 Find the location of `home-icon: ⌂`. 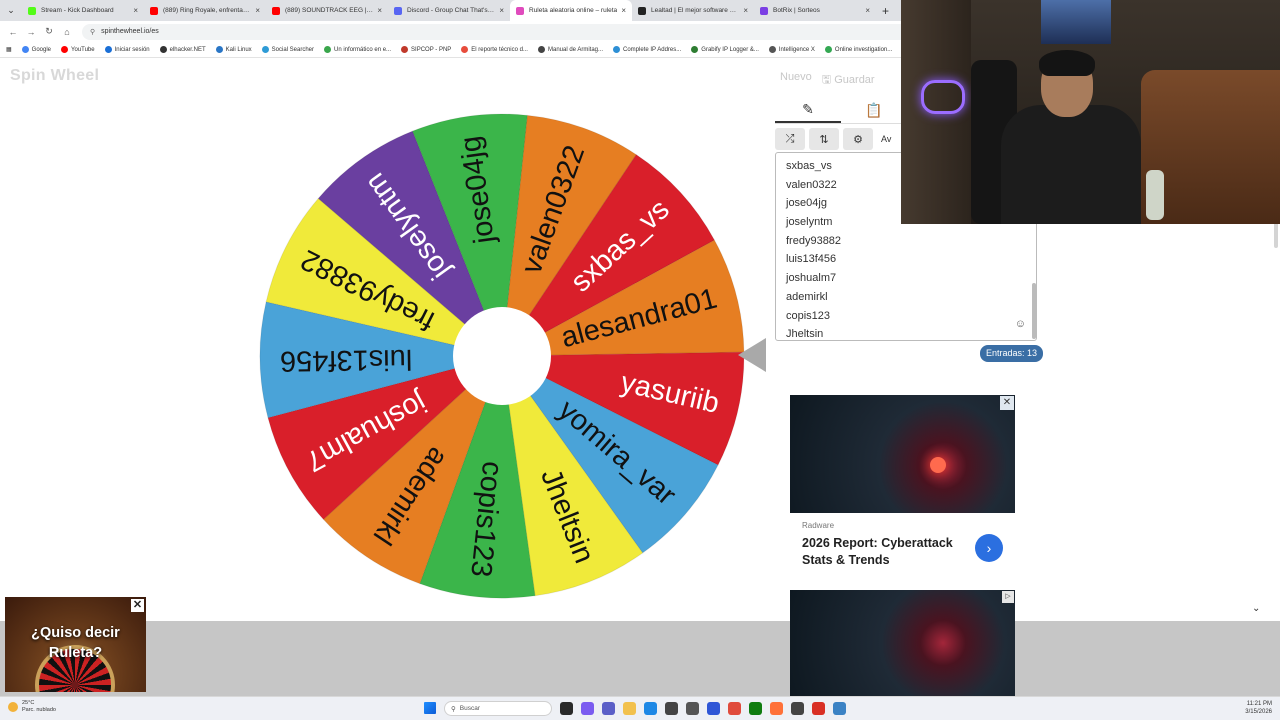

home-icon: ⌂ is located at coordinates (67, 32).